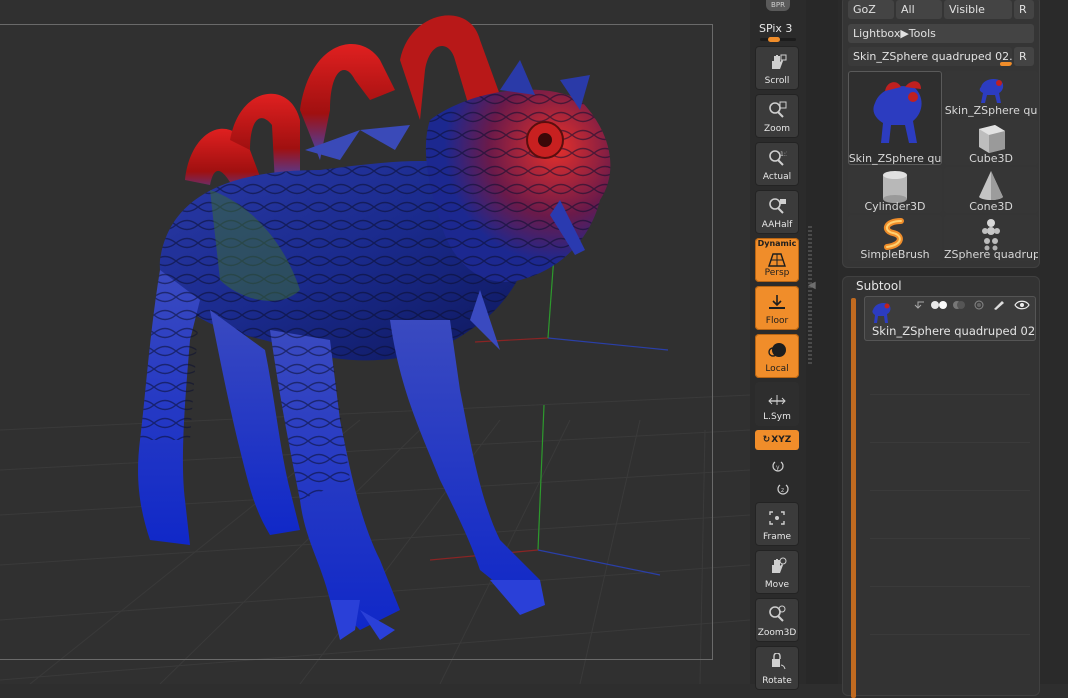 The height and width of the screenshot is (698, 1068). Describe the element at coordinates (777, 417) in the screenshot. I see `lsym-label: L.Sym` at that location.